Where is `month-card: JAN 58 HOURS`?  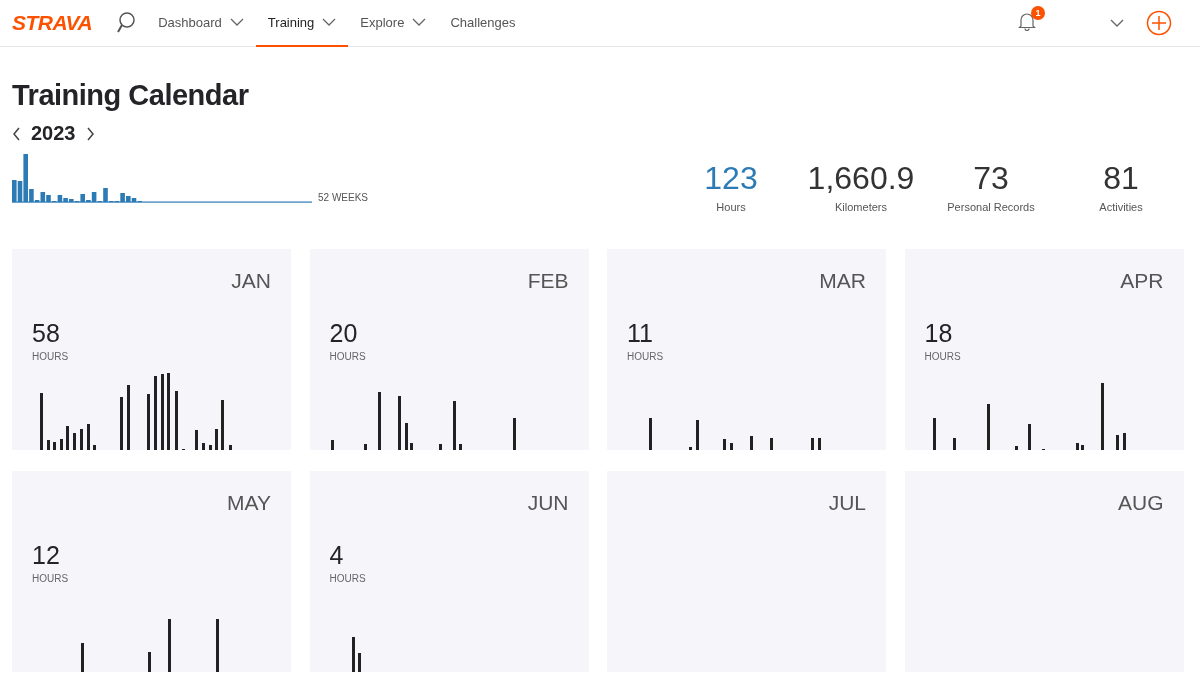
month-card: JAN 58 HOURS is located at coordinates (151, 349).